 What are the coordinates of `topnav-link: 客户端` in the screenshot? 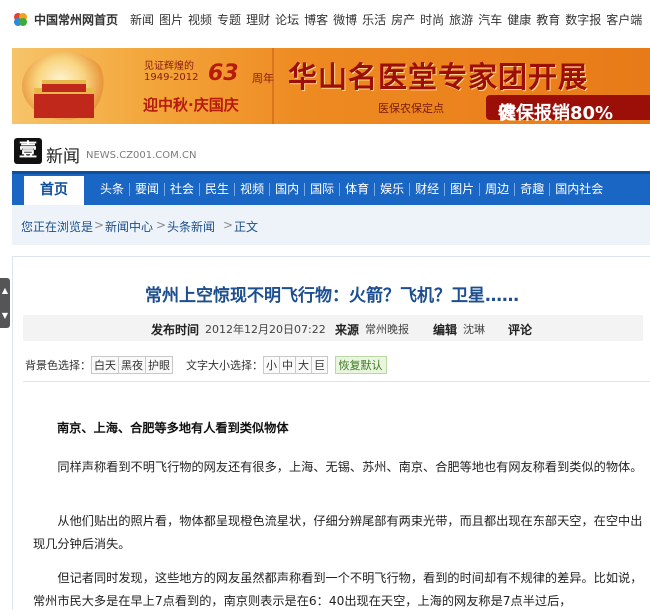 It's located at (624, 19).